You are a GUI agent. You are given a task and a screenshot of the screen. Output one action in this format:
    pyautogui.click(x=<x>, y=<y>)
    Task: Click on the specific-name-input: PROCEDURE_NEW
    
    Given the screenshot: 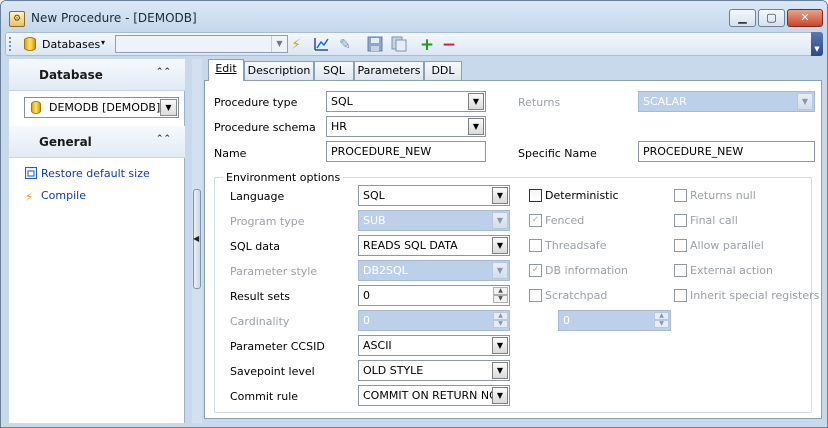 What is the action you would take?
    pyautogui.click(x=726, y=151)
    